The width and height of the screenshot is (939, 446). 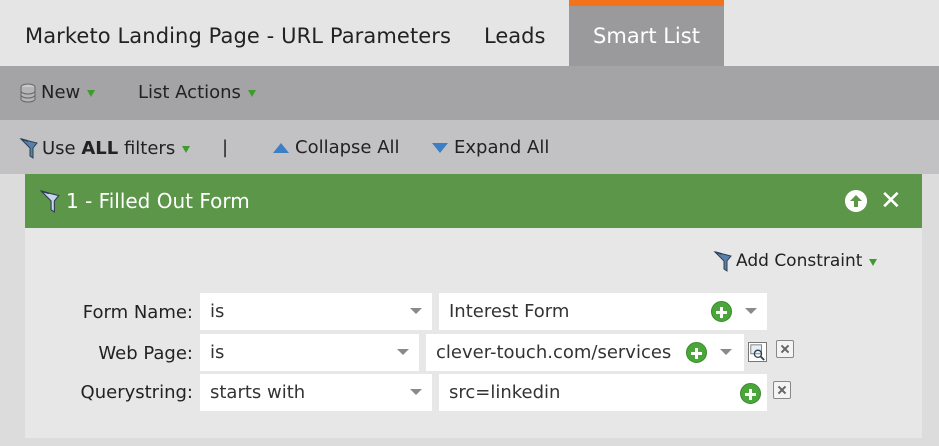 What do you see at coordinates (646, 36) in the screenshot?
I see `tab-smart-list-label: Smart List` at bounding box center [646, 36].